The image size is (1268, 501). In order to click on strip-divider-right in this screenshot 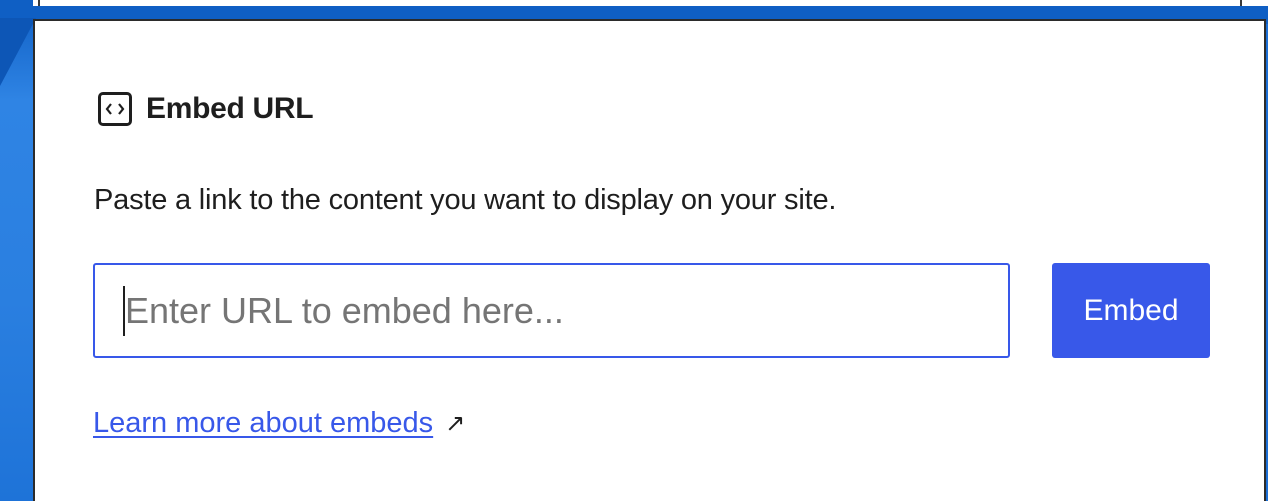, I will do `click(1241, 3)`.